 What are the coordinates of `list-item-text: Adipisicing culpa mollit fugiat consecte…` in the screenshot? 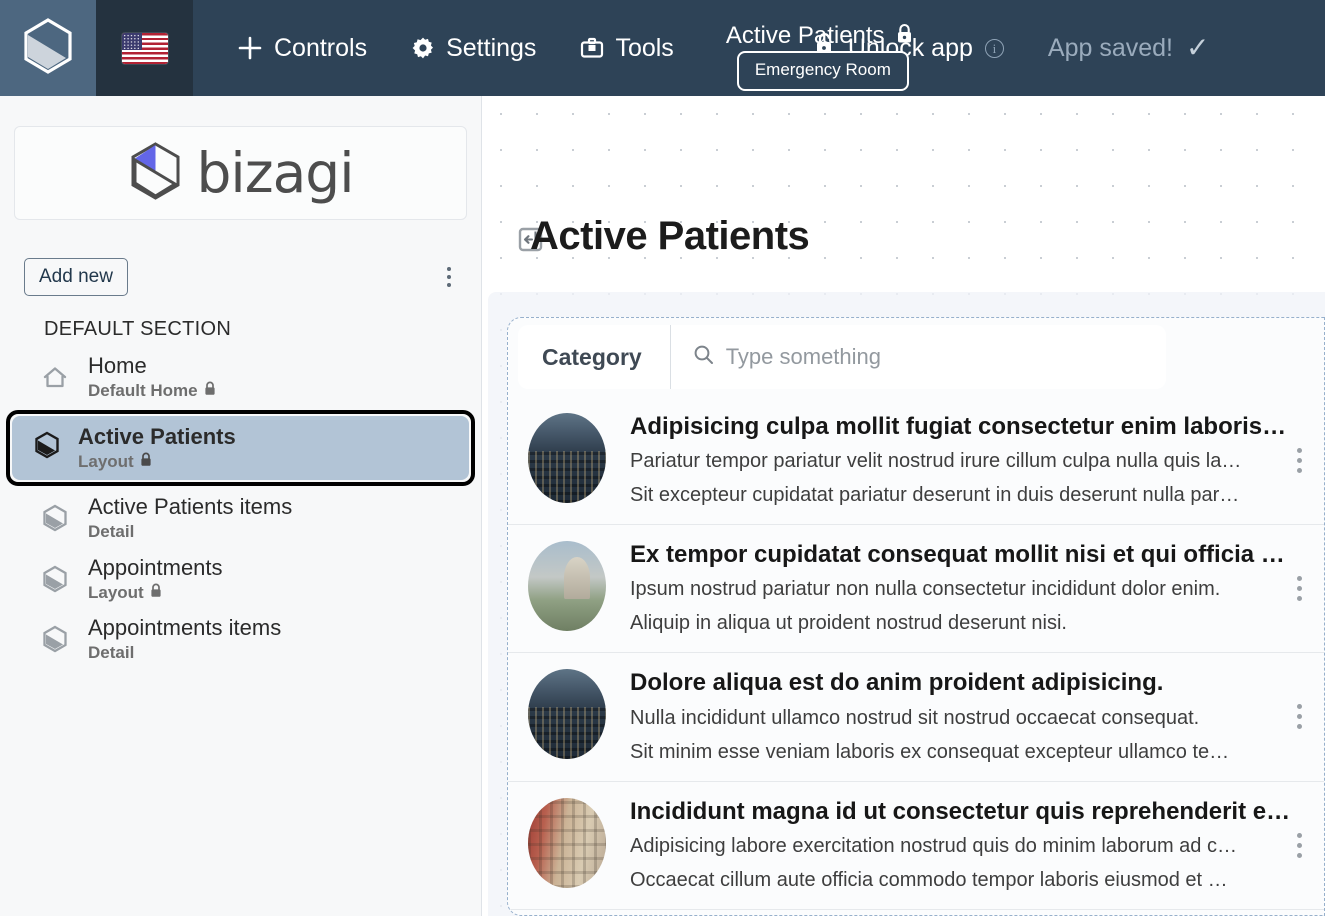 It's located at (948, 460).